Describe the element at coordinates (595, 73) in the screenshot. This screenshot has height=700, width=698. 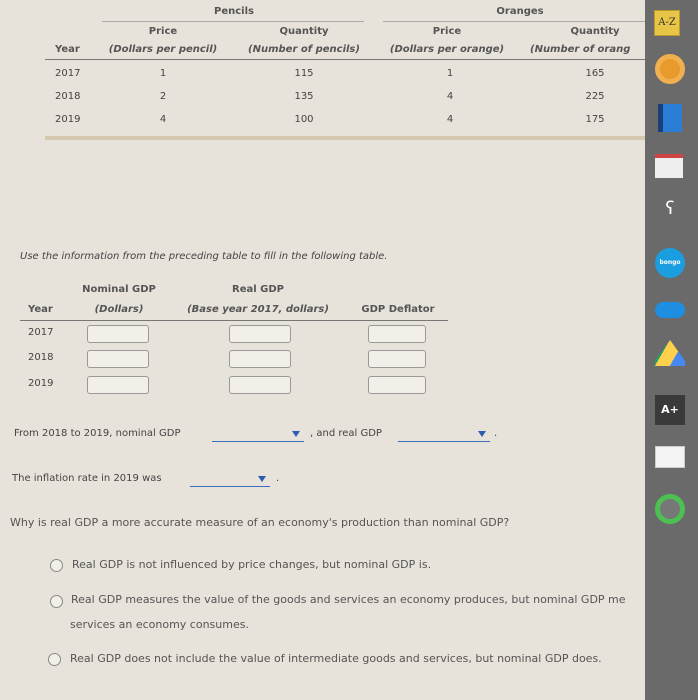
I see `cell: 165` at that location.